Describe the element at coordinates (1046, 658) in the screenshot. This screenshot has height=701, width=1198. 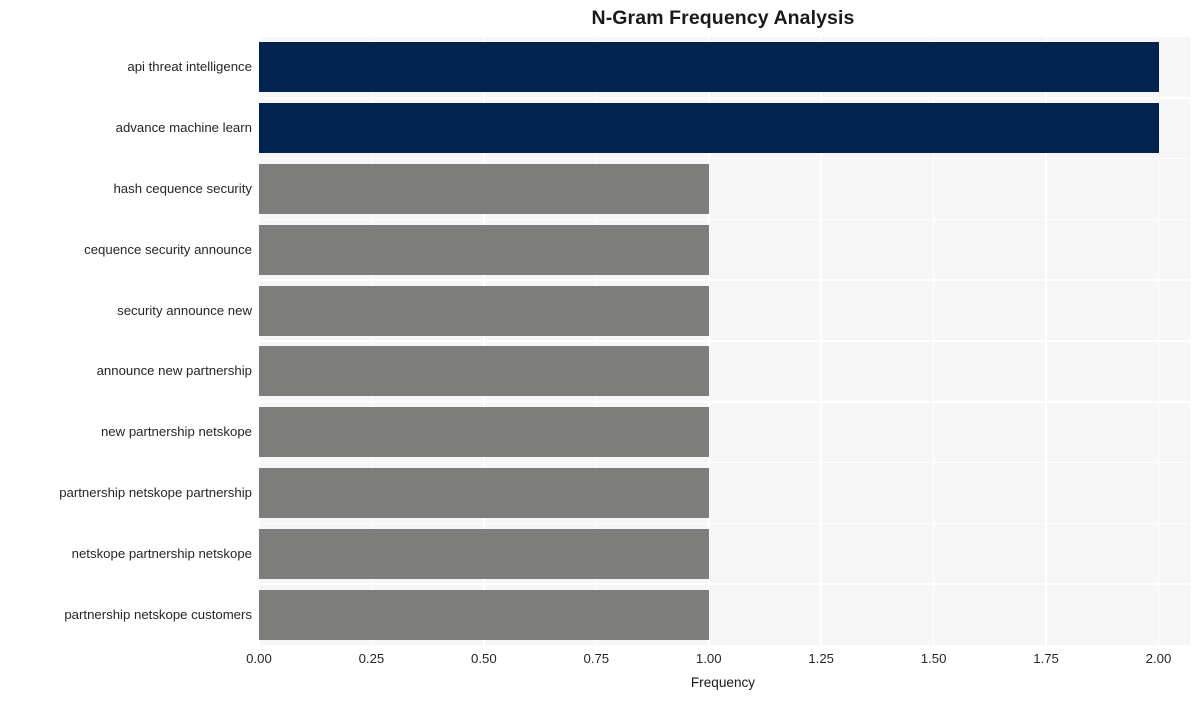
I see `x-tick-label: 1.75` at that location.